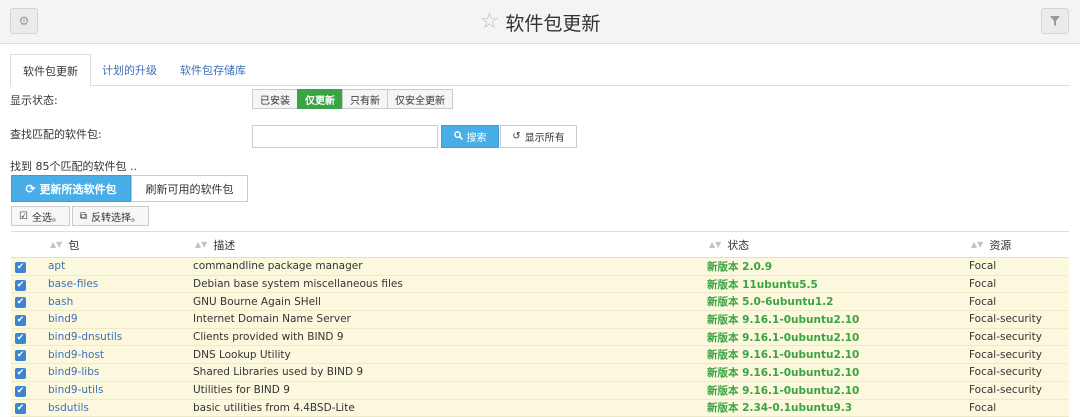  I want to click on column-header-description: ▲▼ 描述, so click(450, 244).